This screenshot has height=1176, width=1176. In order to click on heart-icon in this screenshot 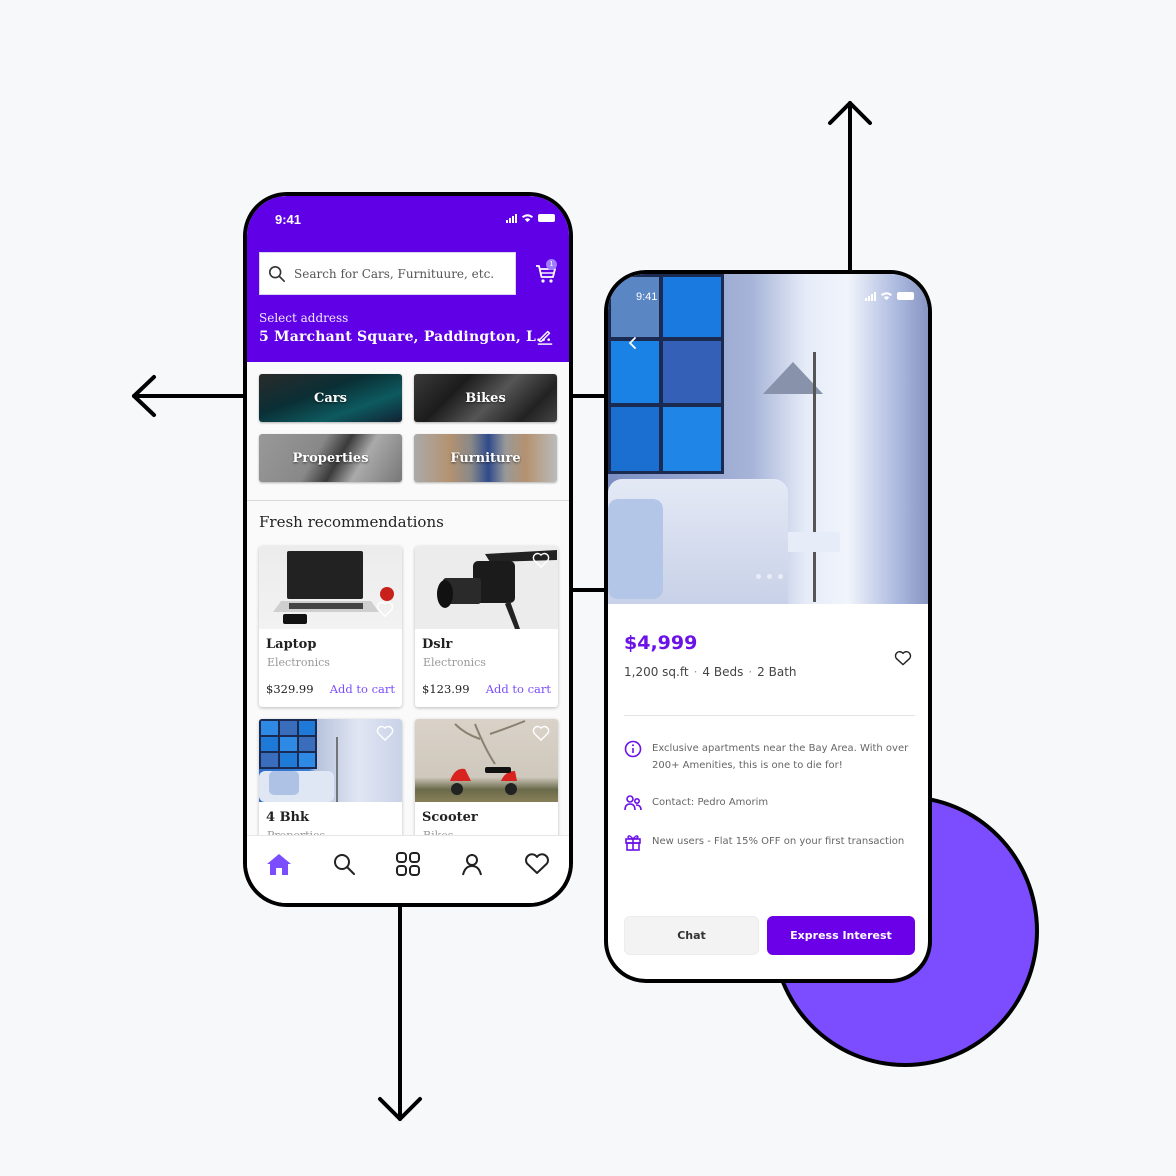, I will do `click(536, 863)`.